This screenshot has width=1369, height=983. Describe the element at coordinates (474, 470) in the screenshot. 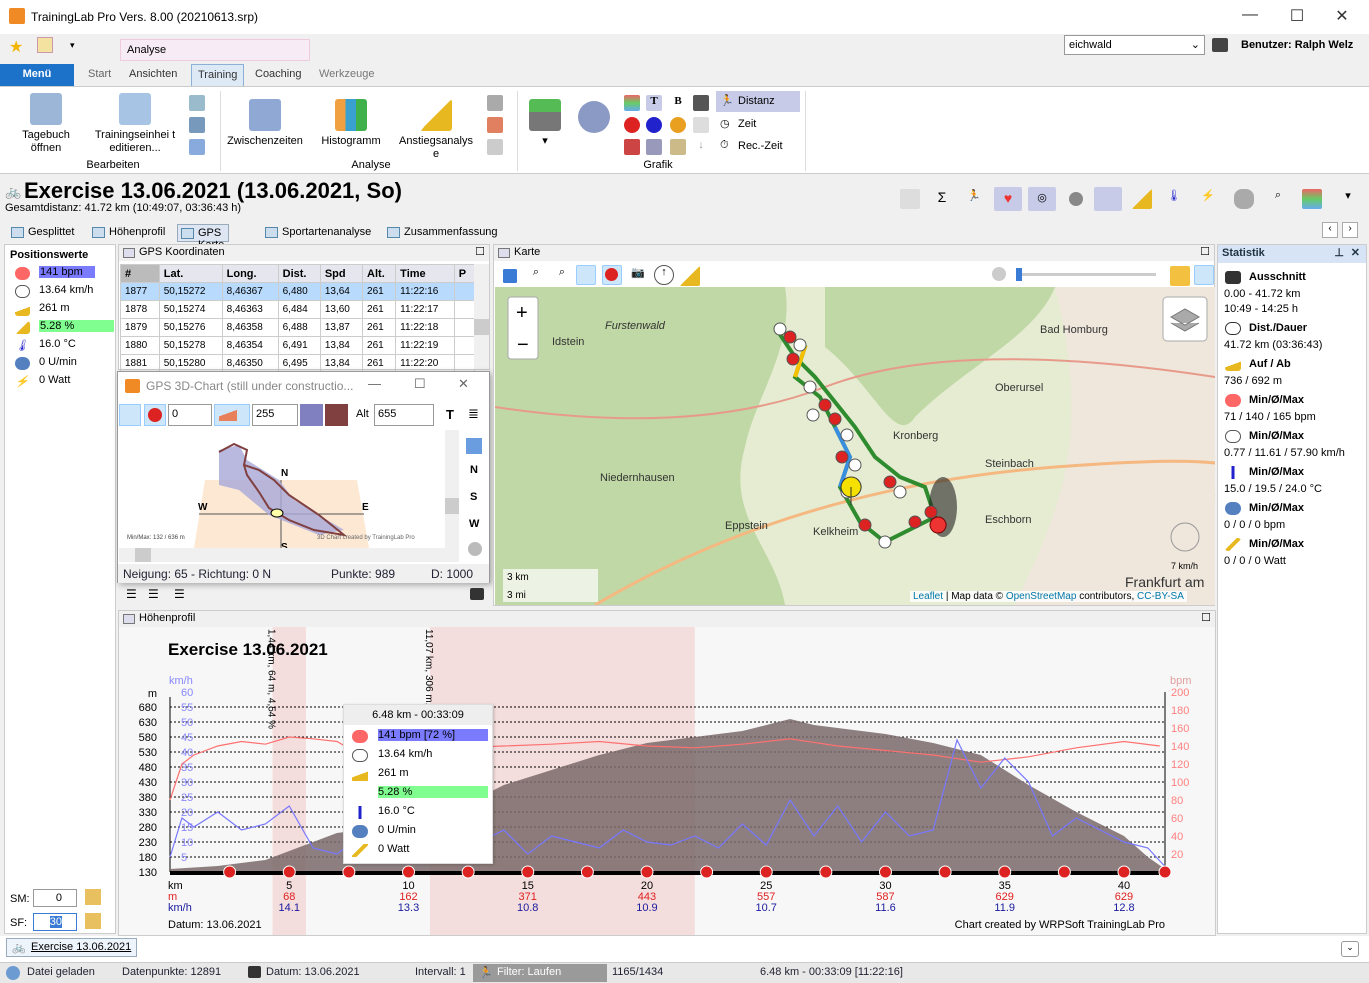

I see `north-button: N` at that location.